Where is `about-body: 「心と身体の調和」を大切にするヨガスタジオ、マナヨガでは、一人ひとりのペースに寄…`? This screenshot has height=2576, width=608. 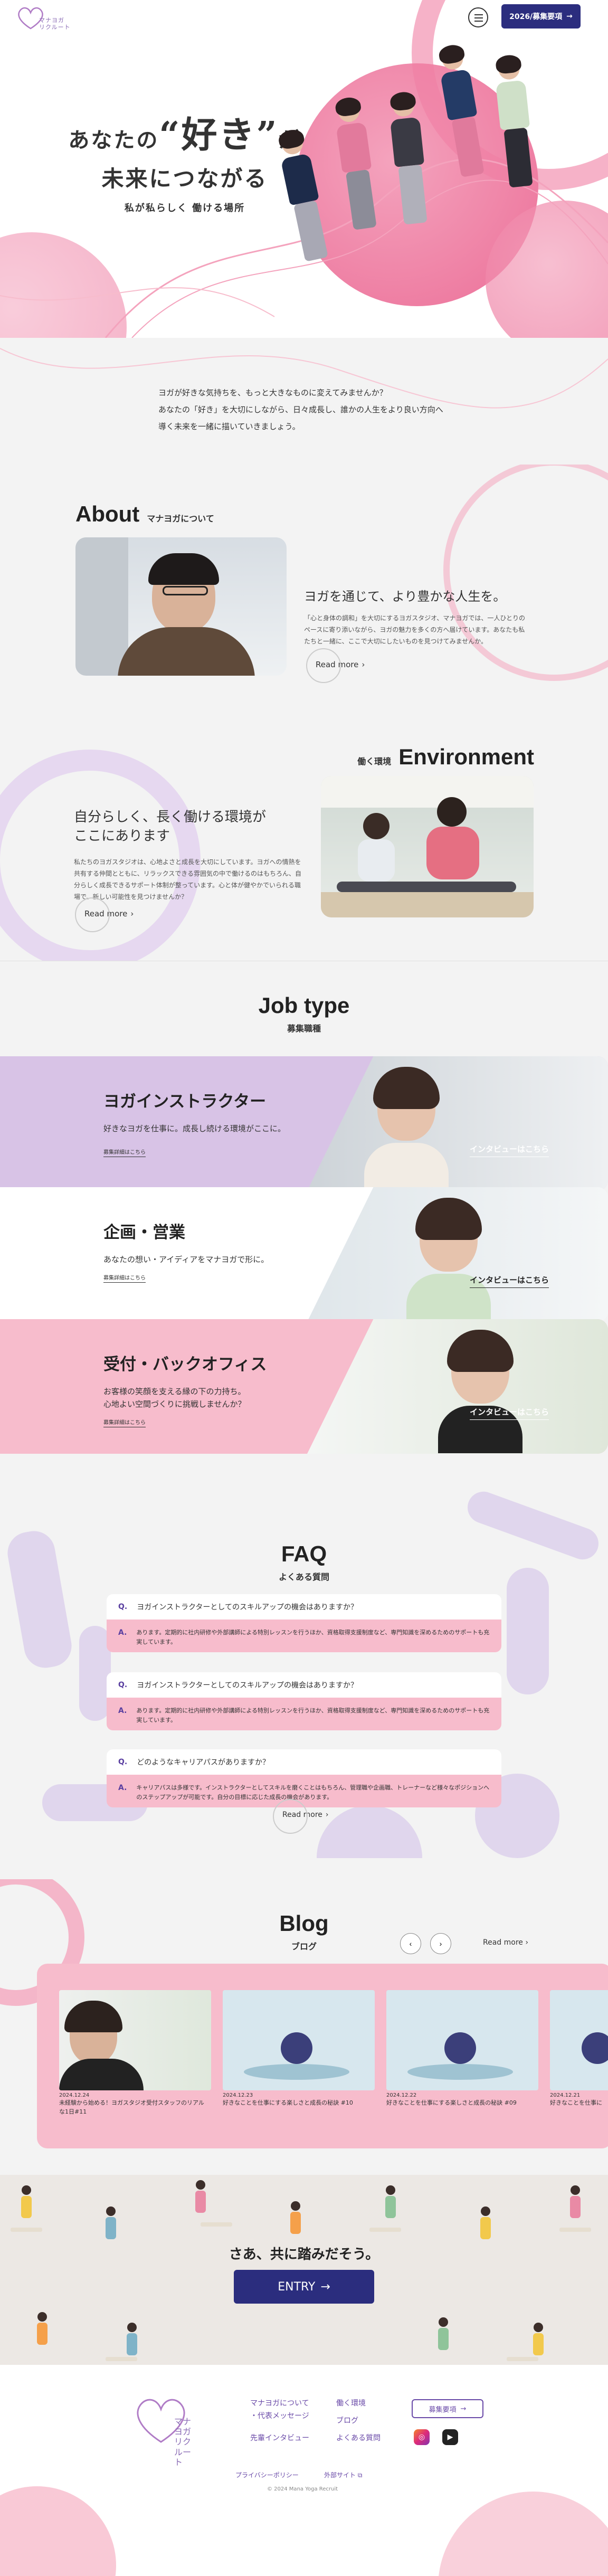
about-body: 「心と身体の調和」を大切にするヨガスタジオ、マナヨガでは、一人ひとりのペースに寄… is located at coordinates (415, 629).